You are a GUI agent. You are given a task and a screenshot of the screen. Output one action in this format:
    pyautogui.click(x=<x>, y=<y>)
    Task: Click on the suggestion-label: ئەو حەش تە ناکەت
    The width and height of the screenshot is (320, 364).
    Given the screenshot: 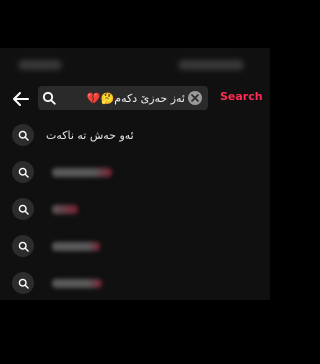 What is the action you would take?
    pyautogui.click(x=90, y=135)
    